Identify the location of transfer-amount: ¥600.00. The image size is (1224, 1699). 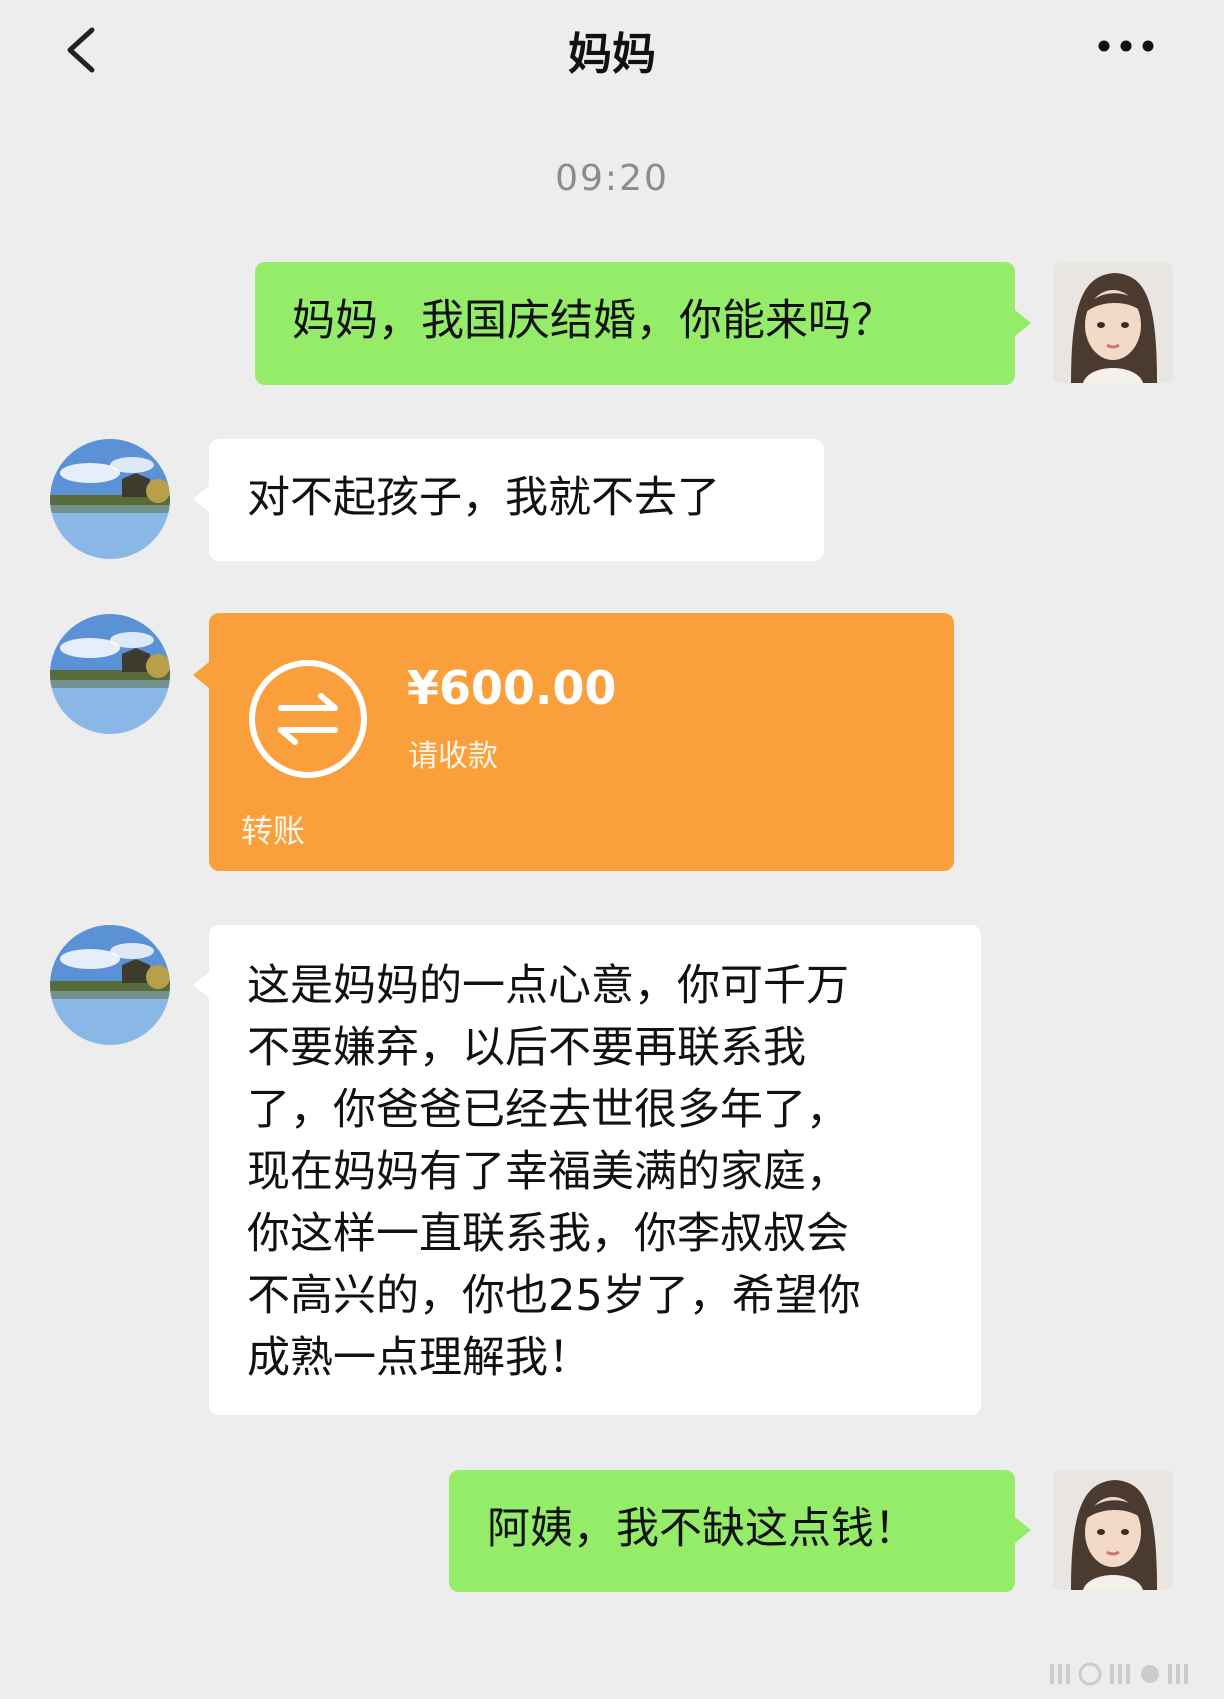
(512, 688).